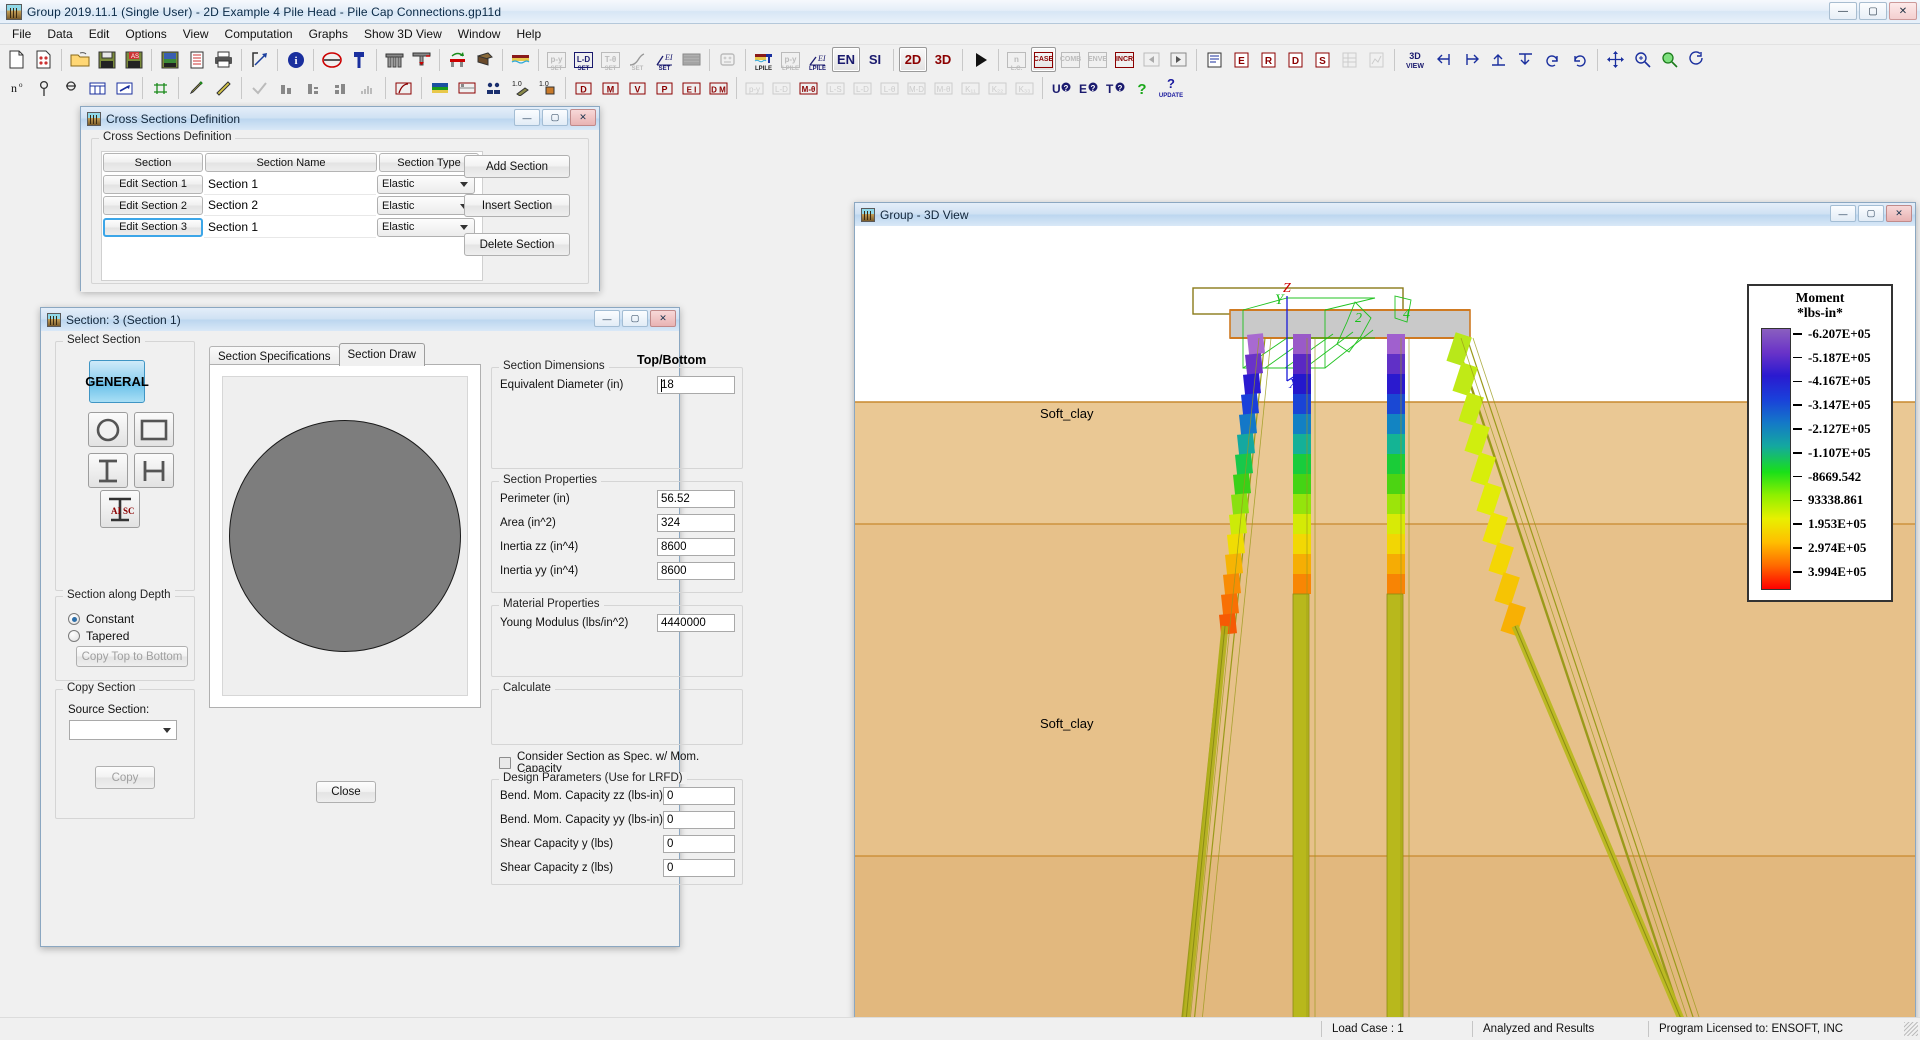  I want to click on print-icon, so click(223, 59).